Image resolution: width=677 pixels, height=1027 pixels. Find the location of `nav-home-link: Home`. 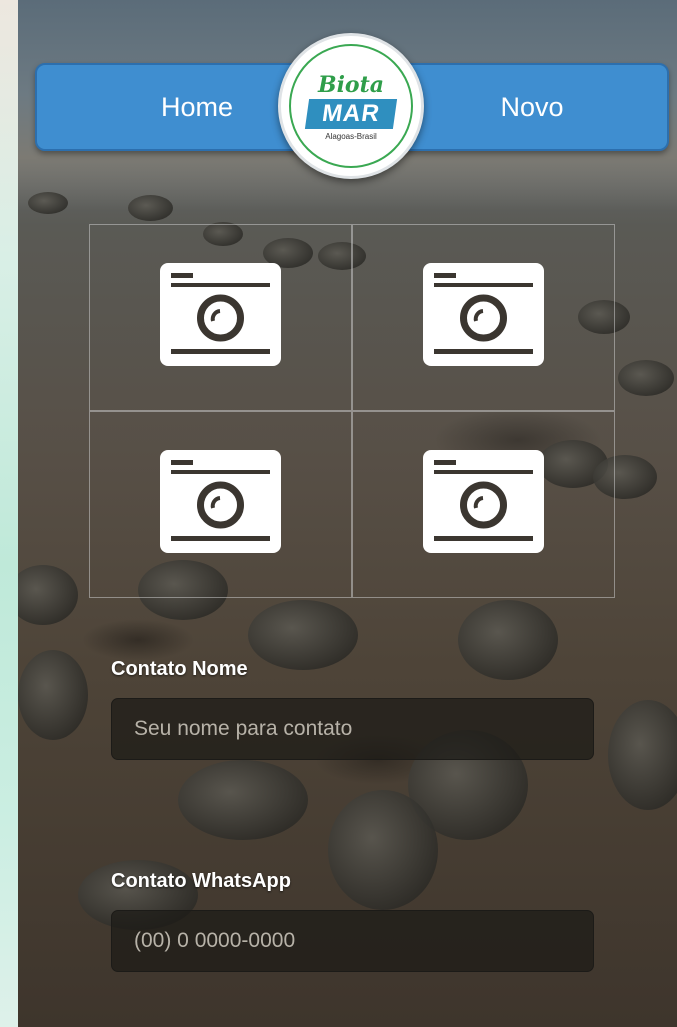

nav-home-link: Home is located at coordinates (197, 107).